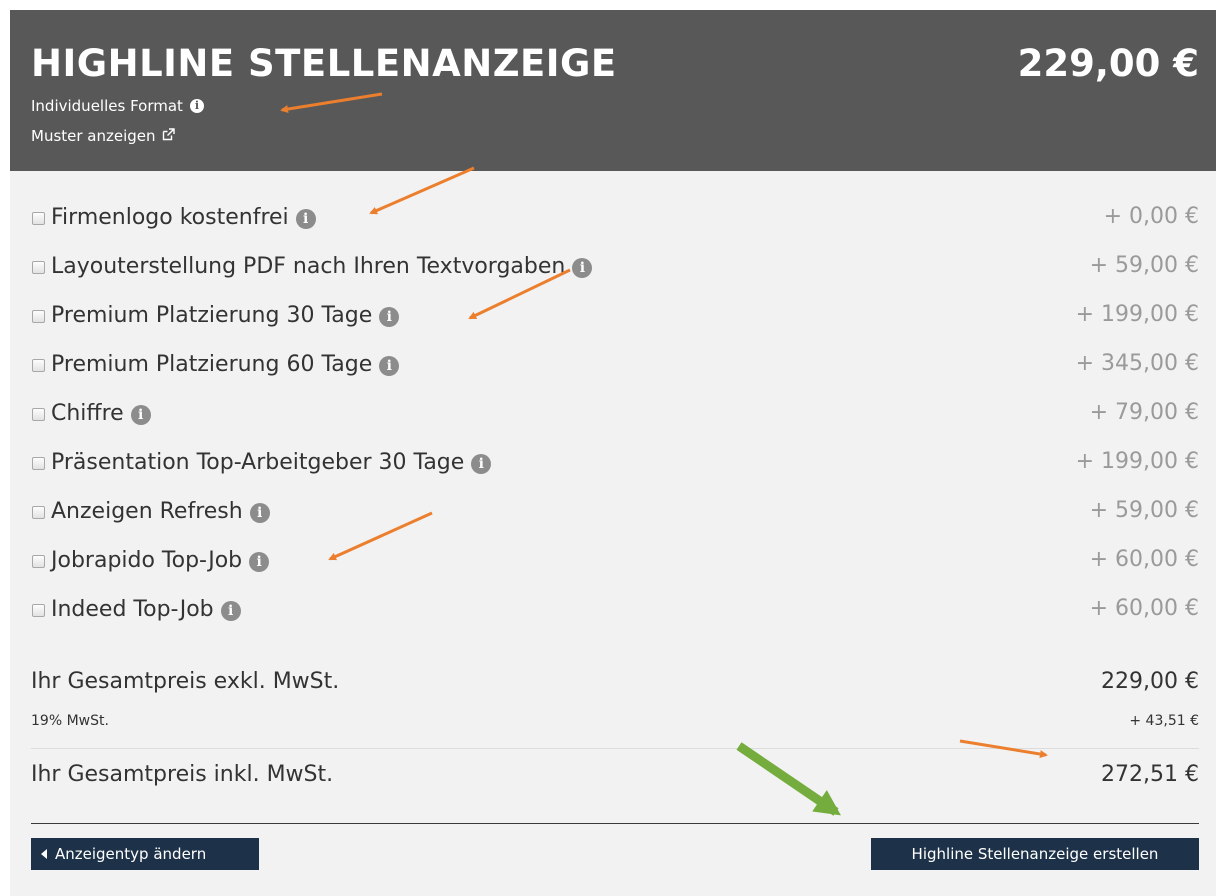  What do you see at coordinates (613, 364) in the screenshot?
I see `option-row: Premium Platzierung 60 Tage i + 345,00 €` at bounding box center [613, 364].